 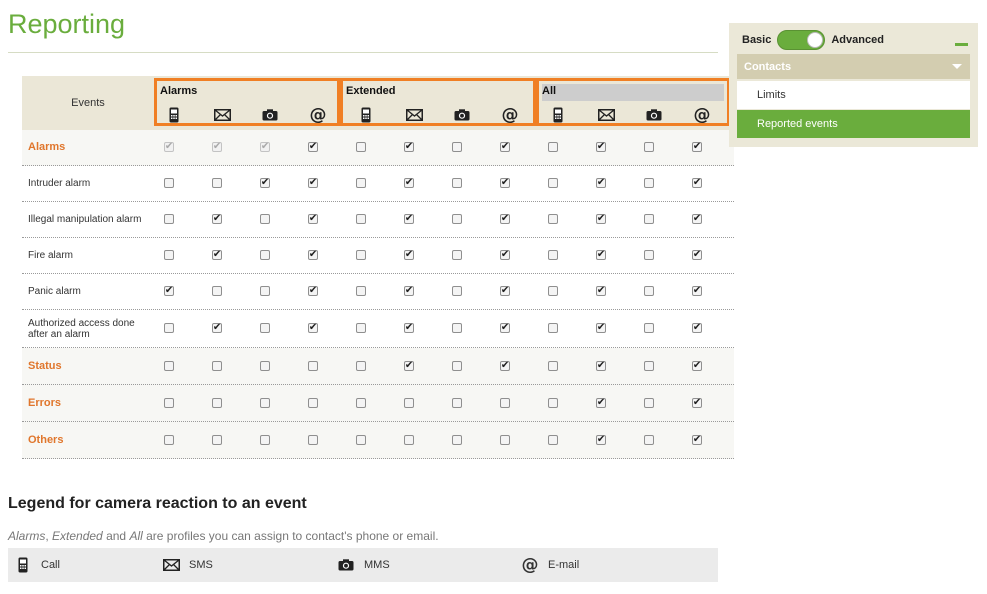 What do you see at coordinates (801, 40) in the screenshot?
I see `mode-toggle-switch` at bounding box center [801, 40].